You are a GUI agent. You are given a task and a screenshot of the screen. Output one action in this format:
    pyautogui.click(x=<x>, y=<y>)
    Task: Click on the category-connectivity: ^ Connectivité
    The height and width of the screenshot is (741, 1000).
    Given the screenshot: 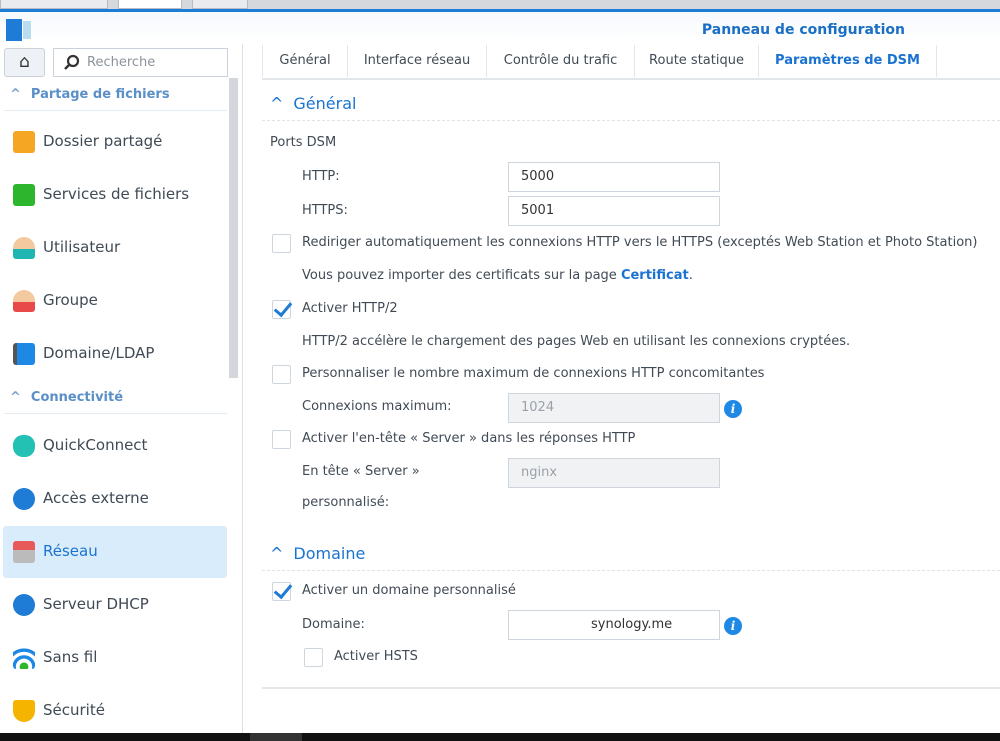 What is the action you would take?
    pyautogui.click(x=66, y=397)
    